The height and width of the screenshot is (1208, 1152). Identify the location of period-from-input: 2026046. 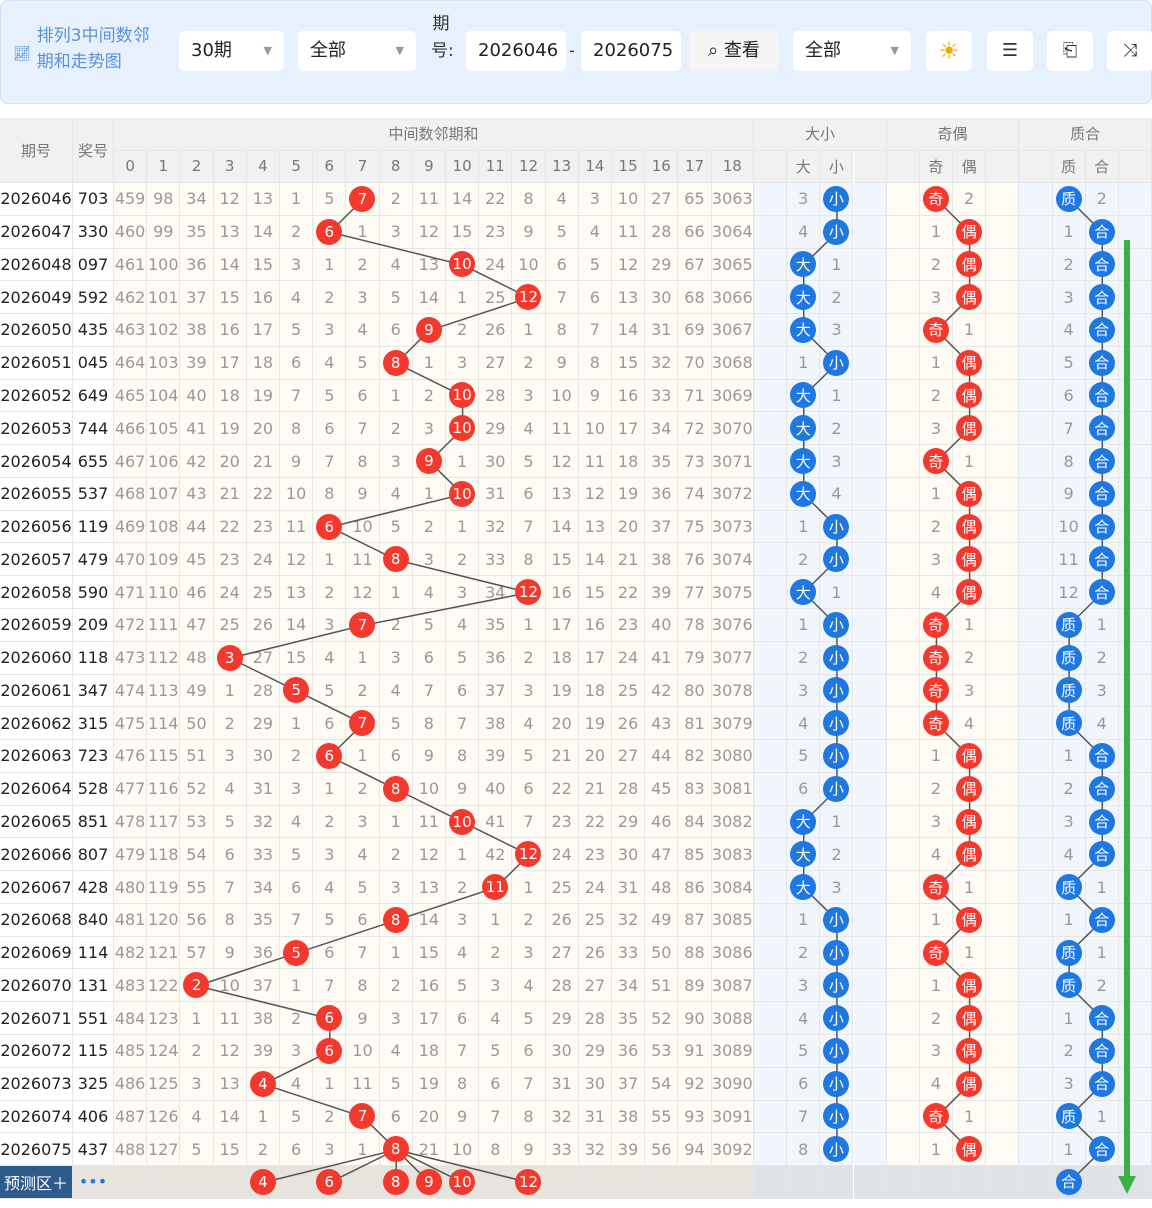
(516, 51).